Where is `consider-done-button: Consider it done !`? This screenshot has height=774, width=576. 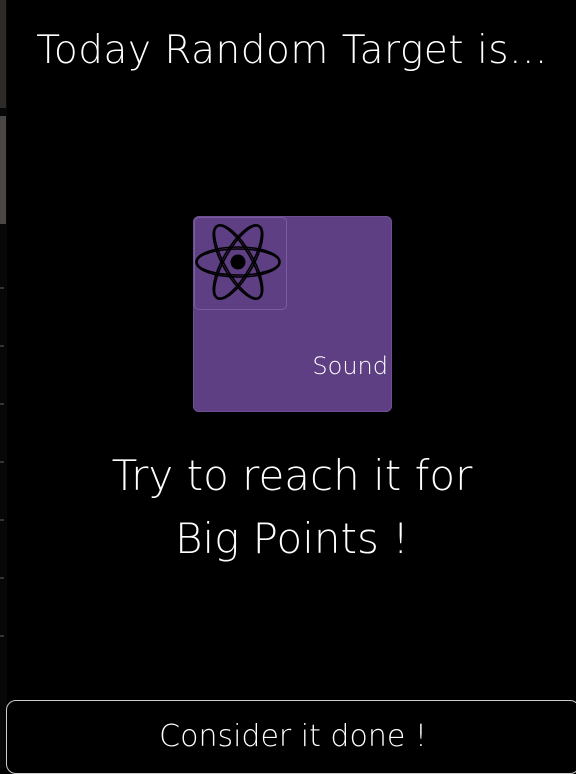 consider-done-button: Consider it done ! is located at coordinates (291, 737).